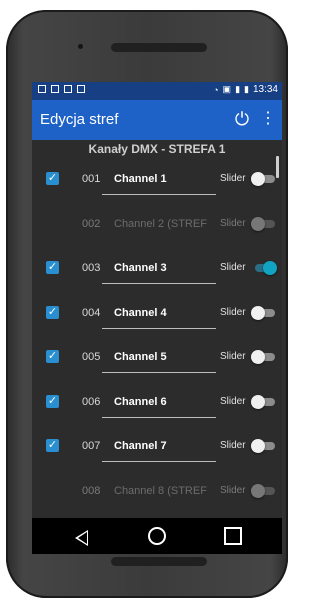 The height and width of the screenshot is (598, 320). I want to click on channel-number: 005, so click(91, 357).